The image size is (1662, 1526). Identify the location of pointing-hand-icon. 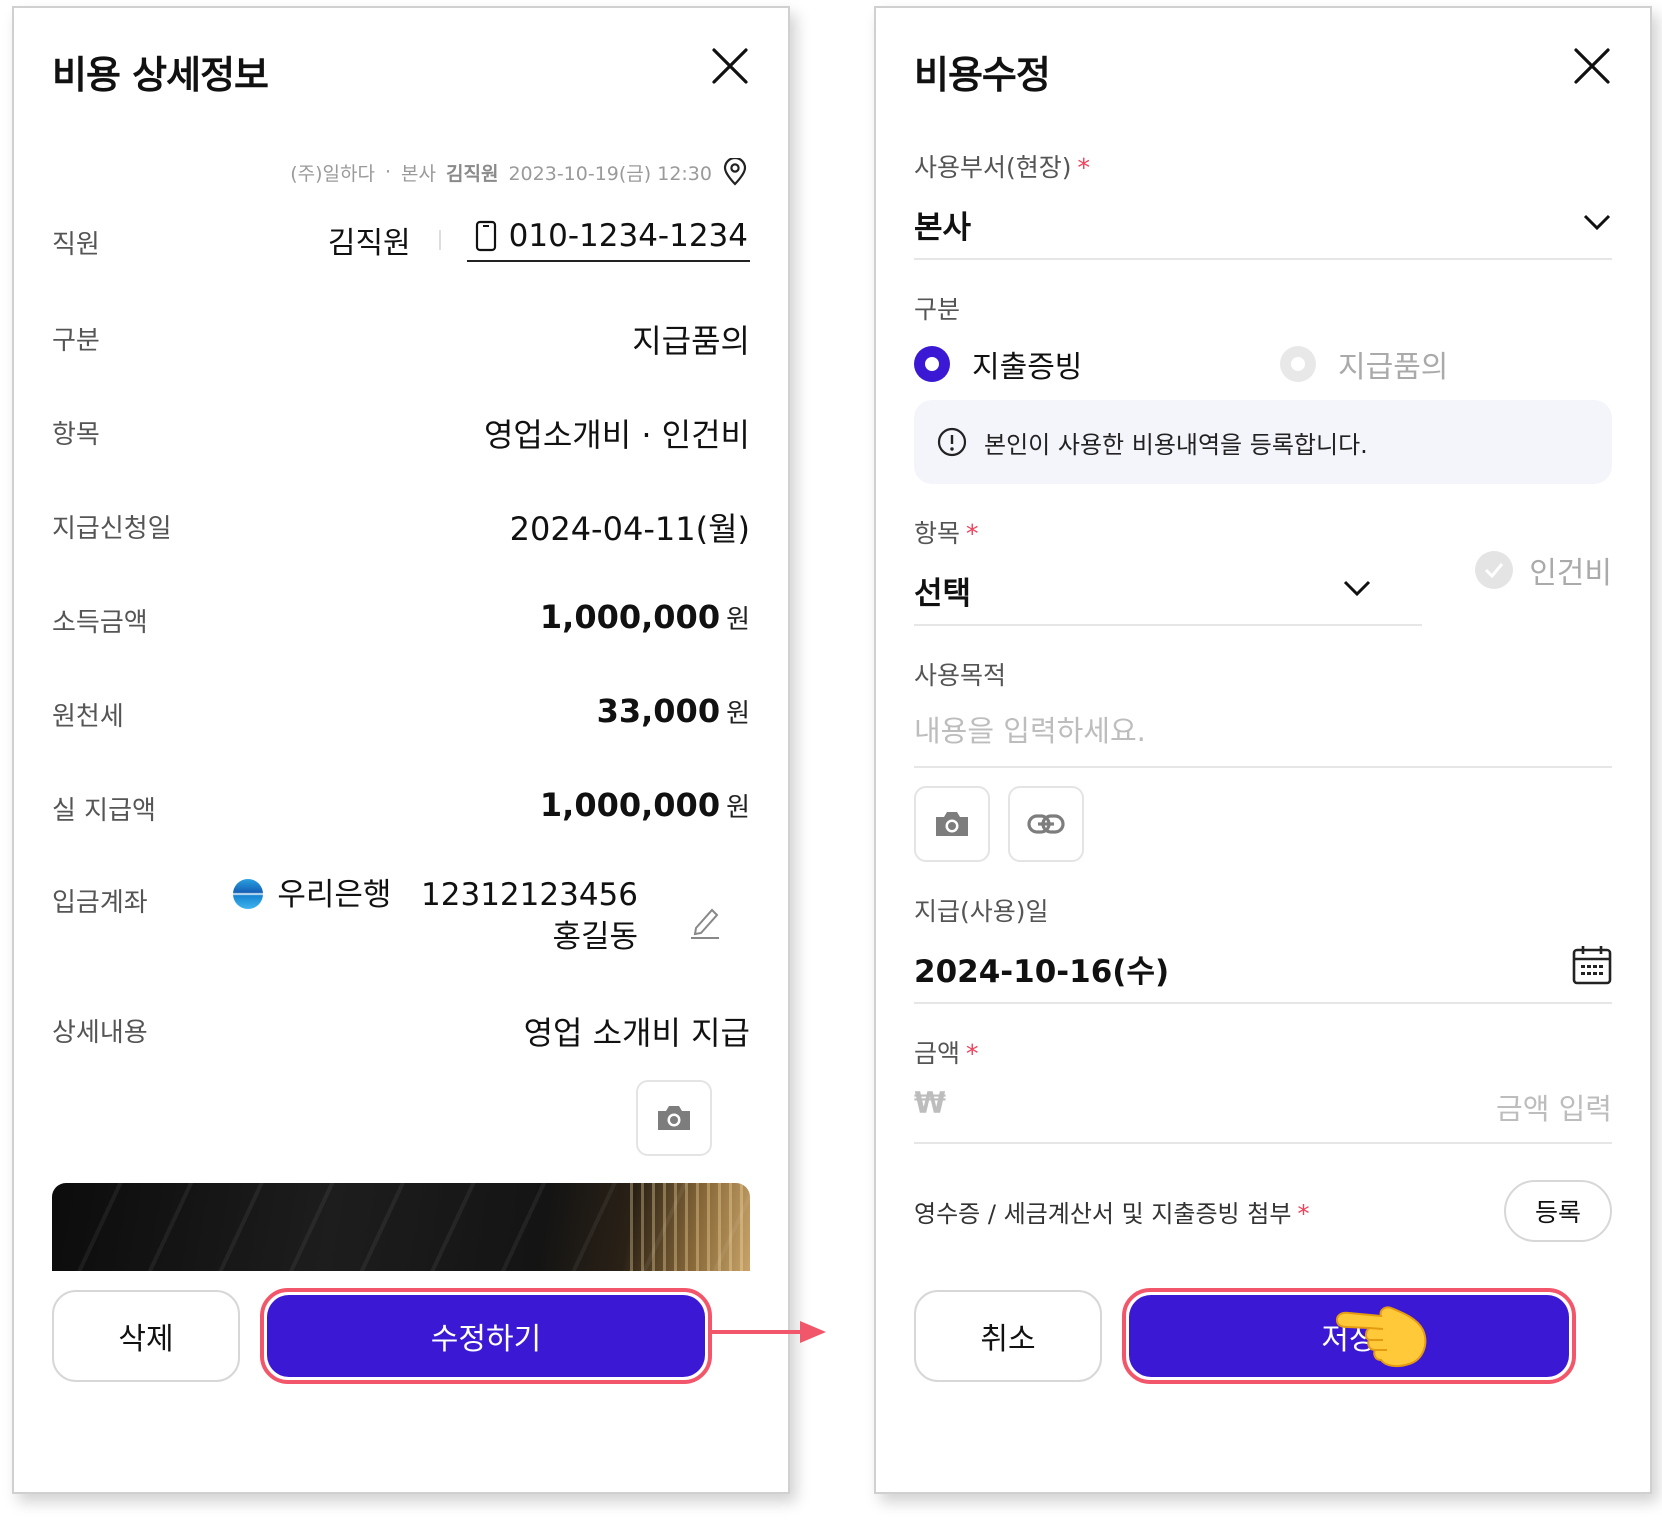
(1381, 1337).